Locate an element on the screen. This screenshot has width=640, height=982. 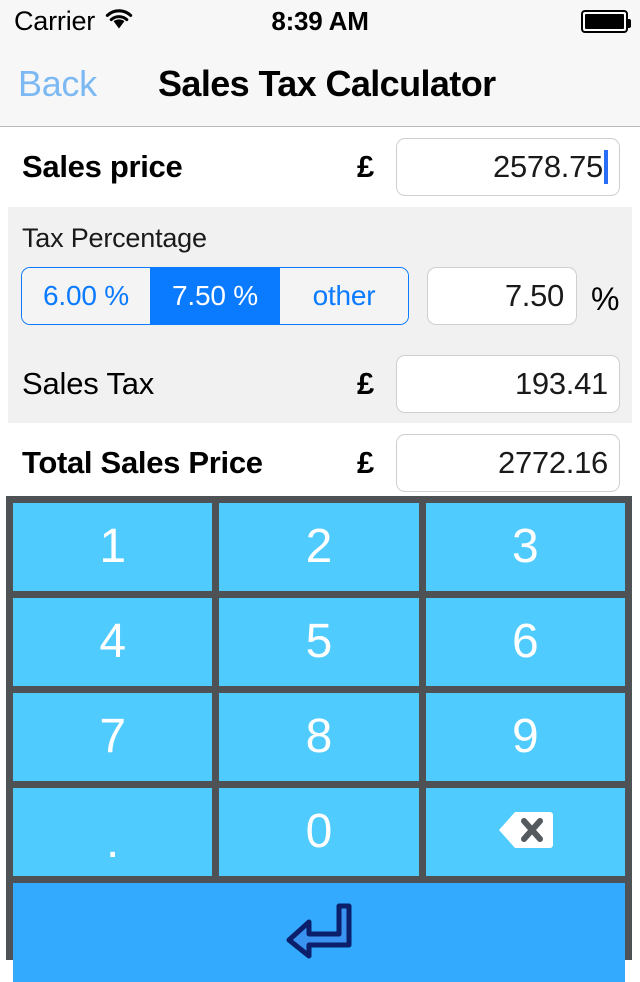
key-6-label: 6 is located at coordinates (525, 641).